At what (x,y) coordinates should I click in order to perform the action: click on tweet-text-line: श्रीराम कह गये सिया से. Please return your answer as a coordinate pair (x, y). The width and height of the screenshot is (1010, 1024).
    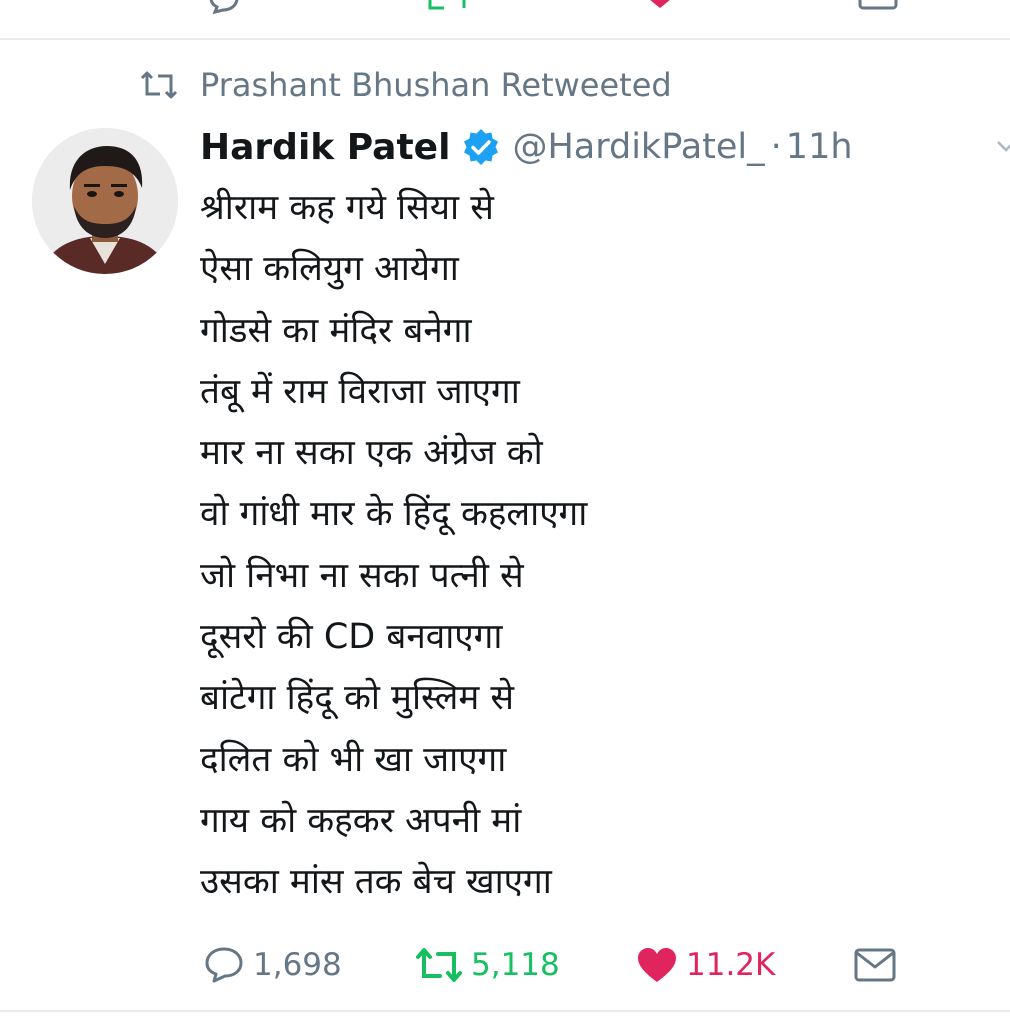
    Looking at the image, I should click on (347, 208).